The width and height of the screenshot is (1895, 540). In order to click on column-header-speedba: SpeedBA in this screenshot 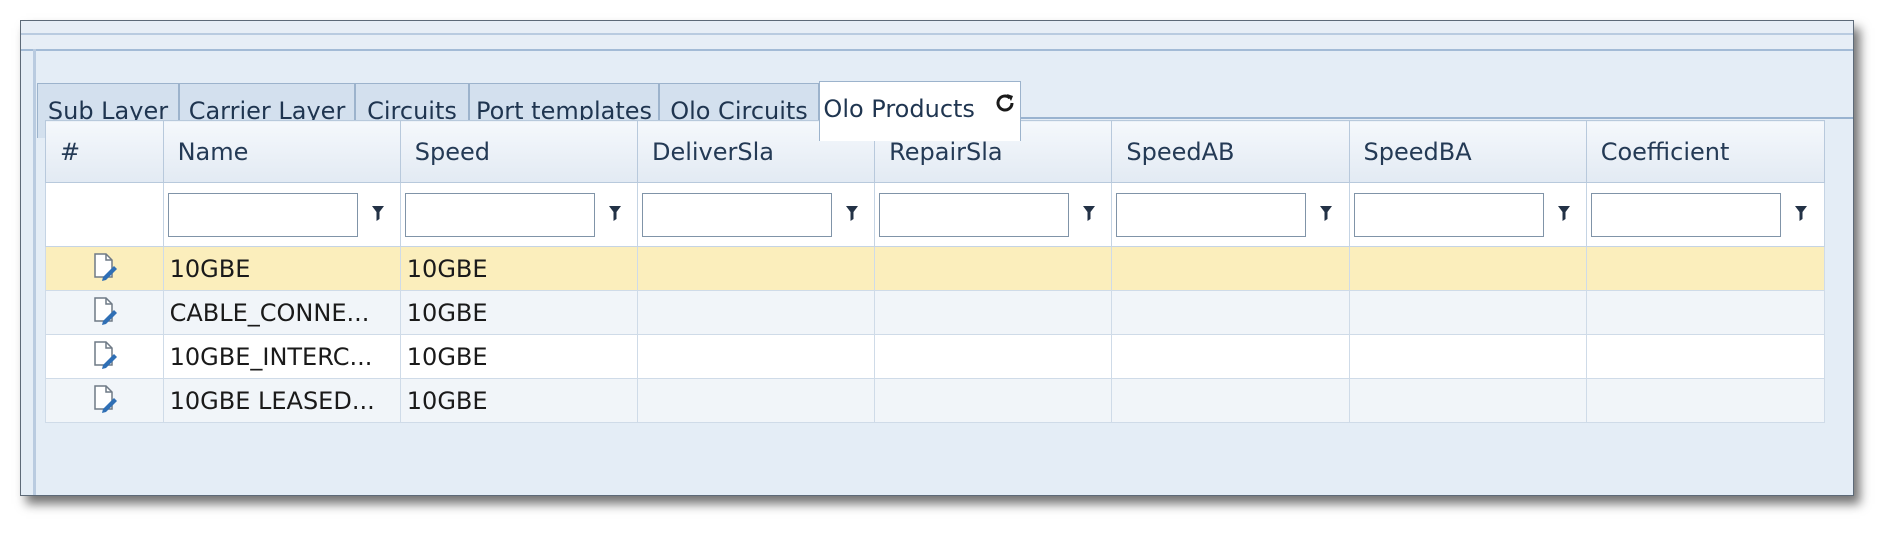, I will do `click(1467, 151)`.